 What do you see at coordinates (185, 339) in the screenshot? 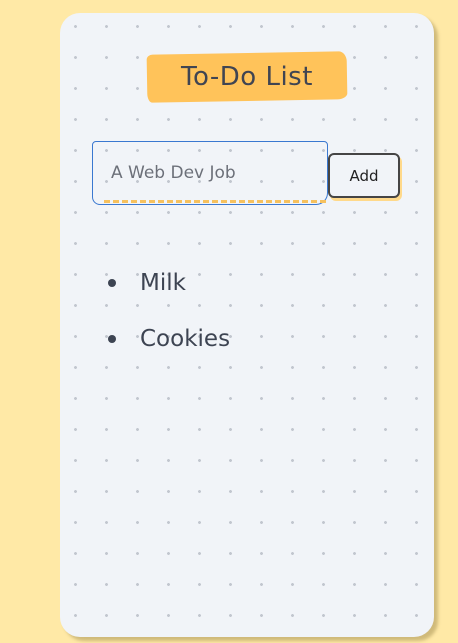
I see `todo-item-label: Cookies` at bounding box center [185, 339].